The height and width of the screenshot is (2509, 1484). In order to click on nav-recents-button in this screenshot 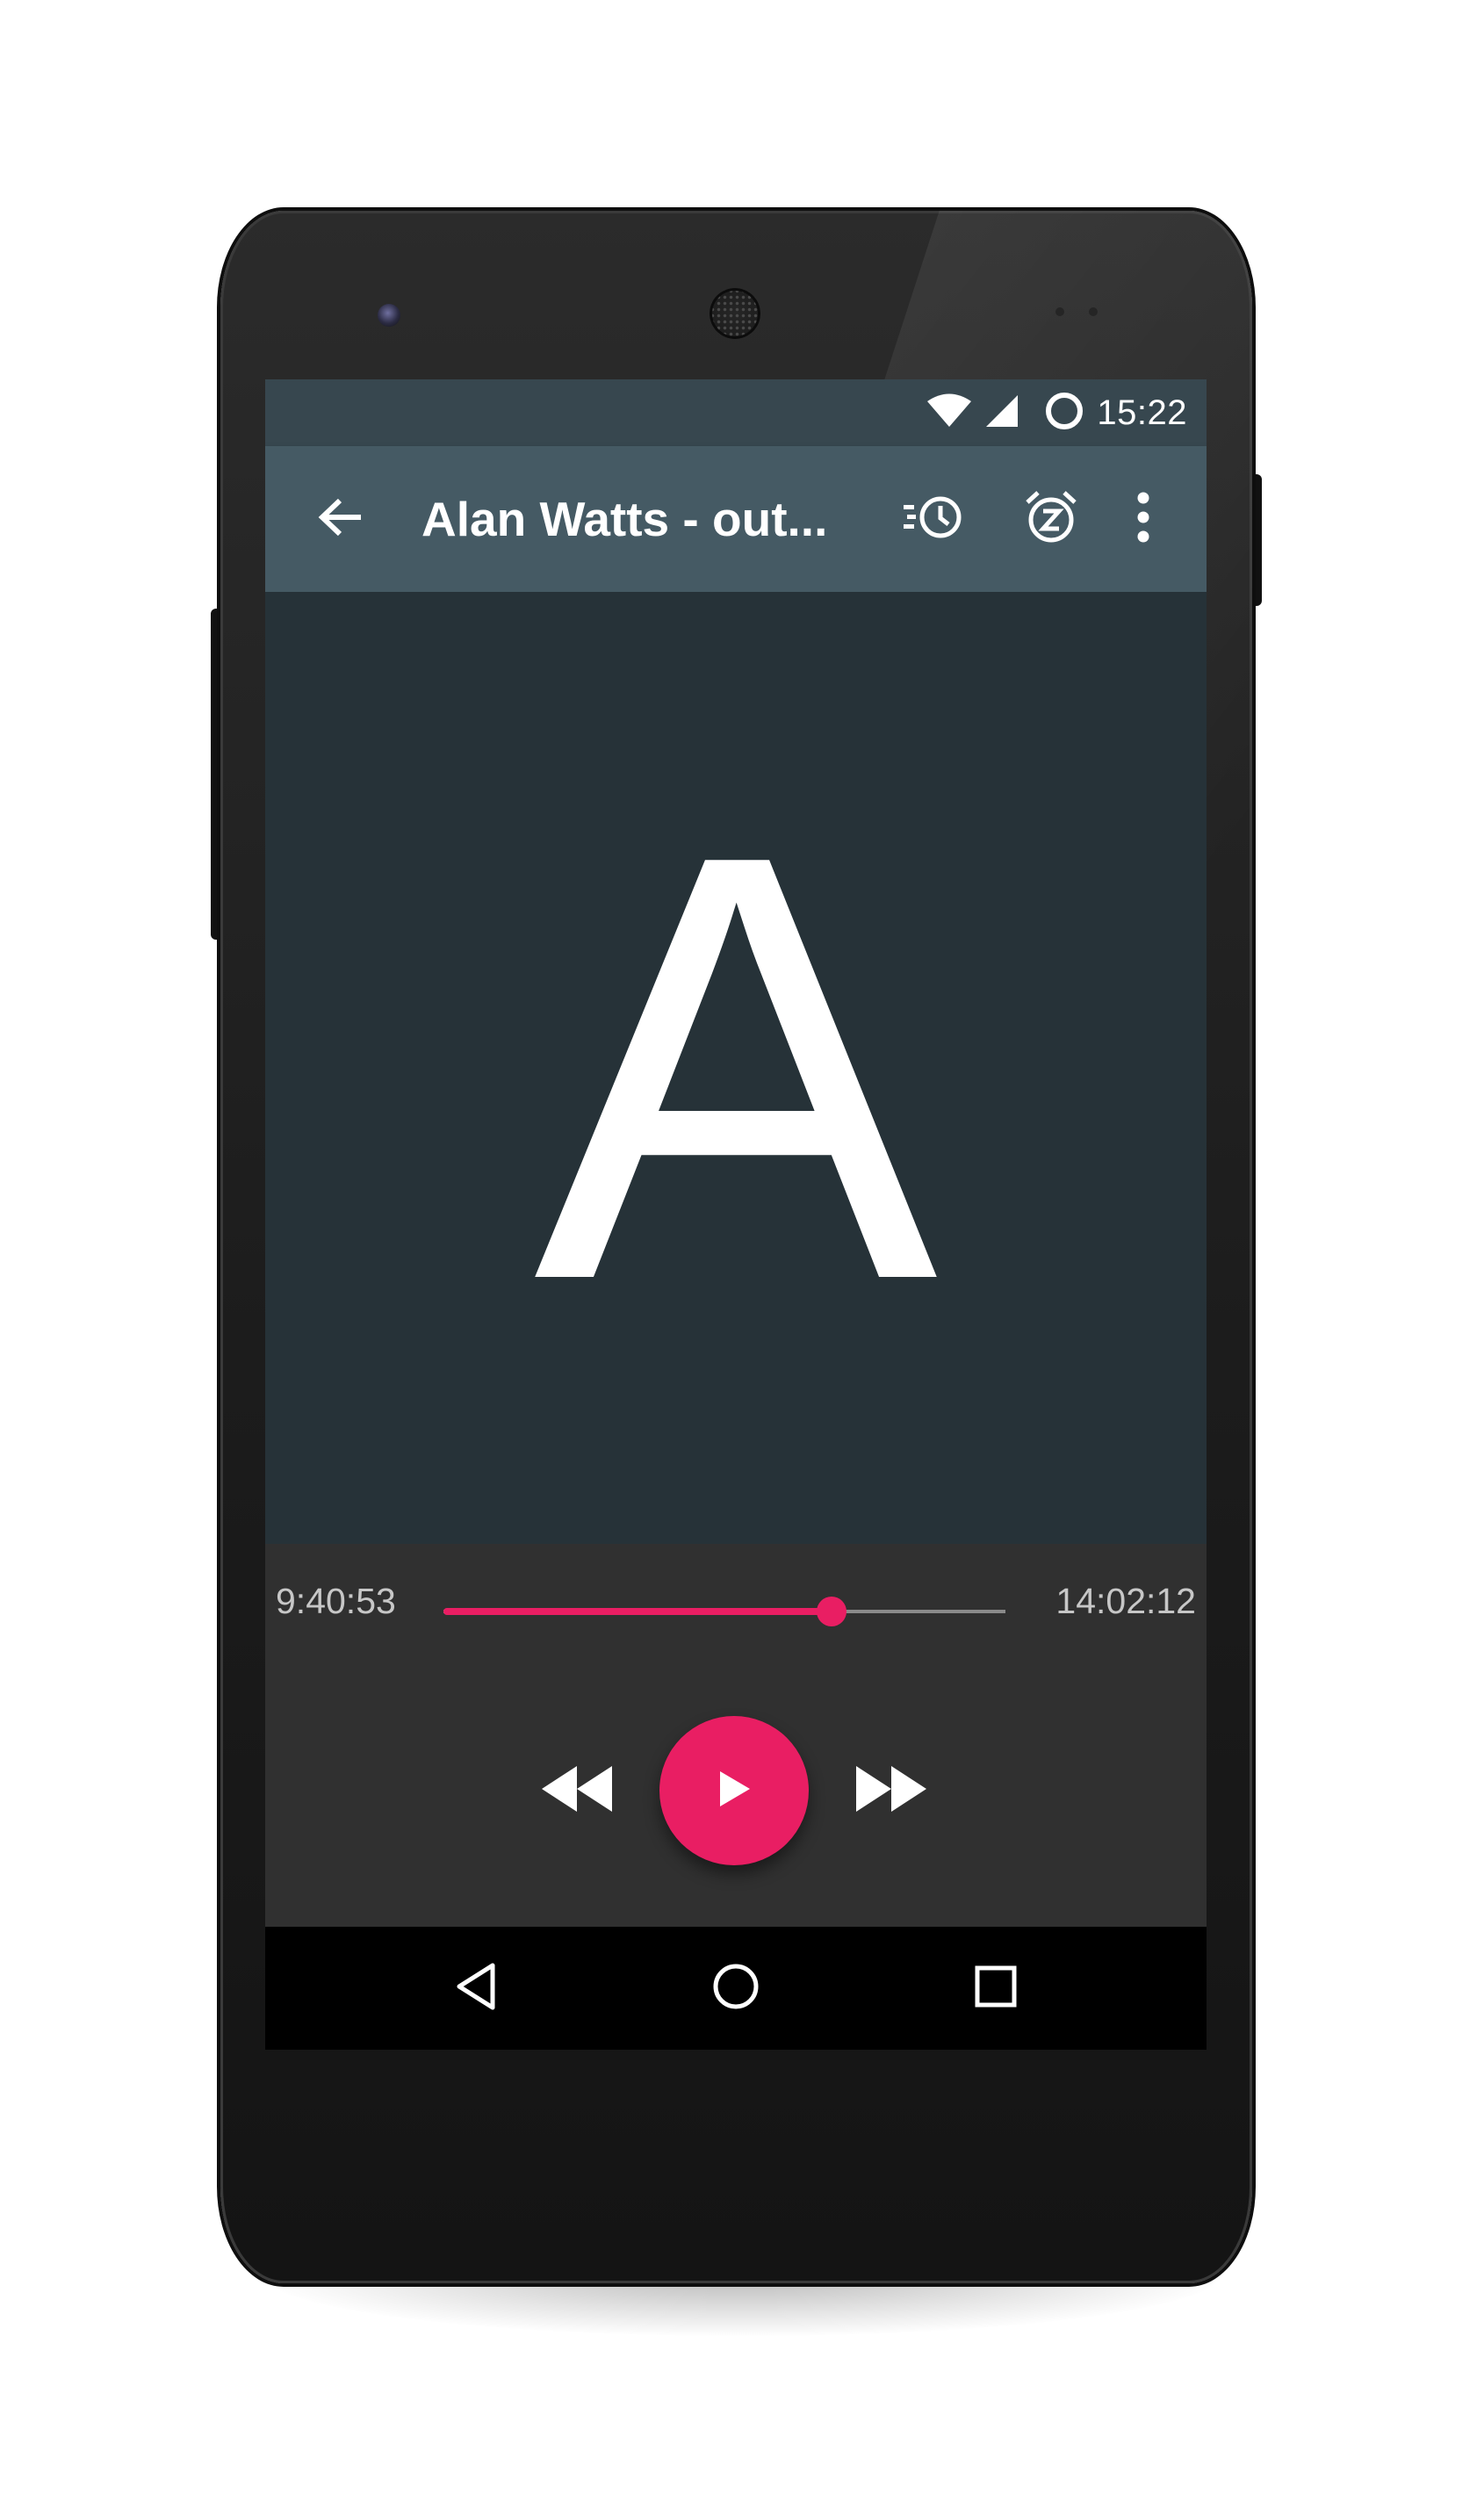, I will do `click(995, 1988)`.